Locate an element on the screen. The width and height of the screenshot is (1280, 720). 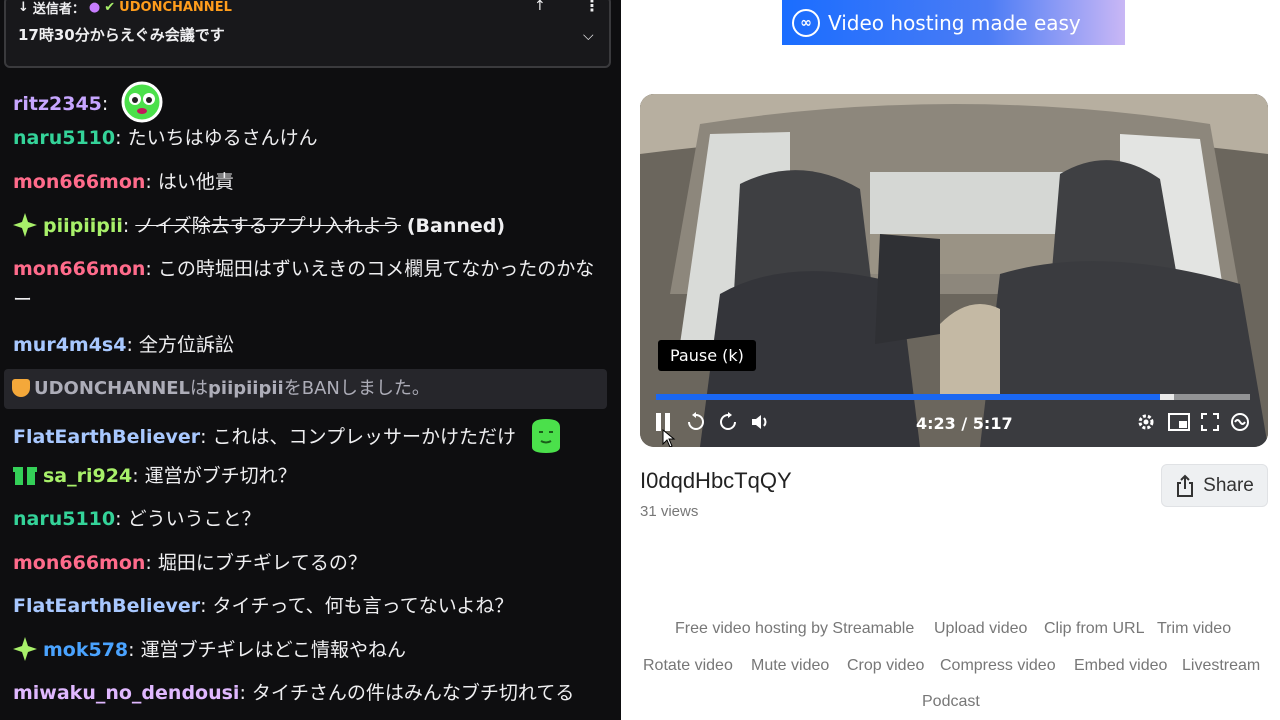
chat-message: mur4m4s4: 全方位訴訟 is located at coordinates (310, 345).